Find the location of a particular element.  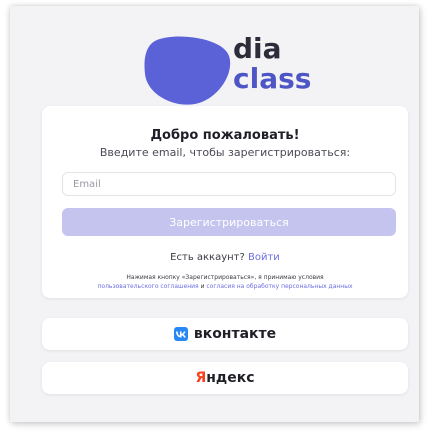

yandex-rest: ндекс is located at coordinates (230, 378).